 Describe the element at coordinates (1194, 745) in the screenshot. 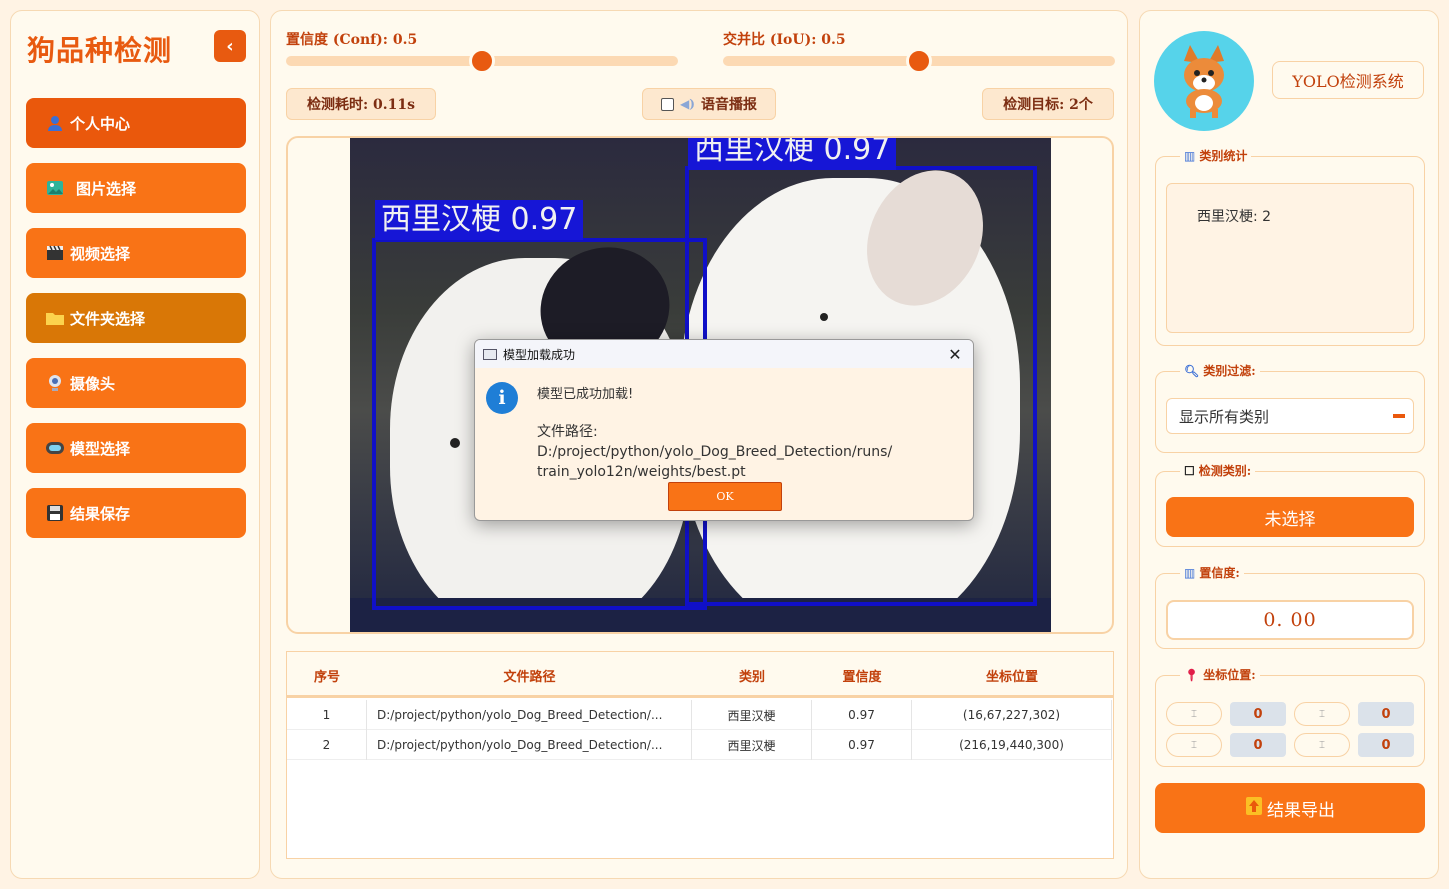

I see `xmax-label: ⌶` at that location.